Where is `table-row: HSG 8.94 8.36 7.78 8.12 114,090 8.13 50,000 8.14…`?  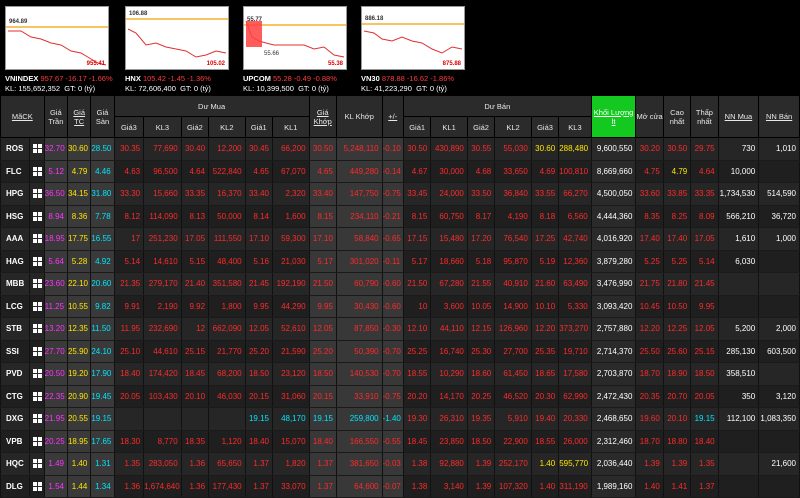
table-row: HSG 8.94 8.36 7.78 8.12 114,090 8.13 50,000 8.14… is located at coordinates (400, 216).